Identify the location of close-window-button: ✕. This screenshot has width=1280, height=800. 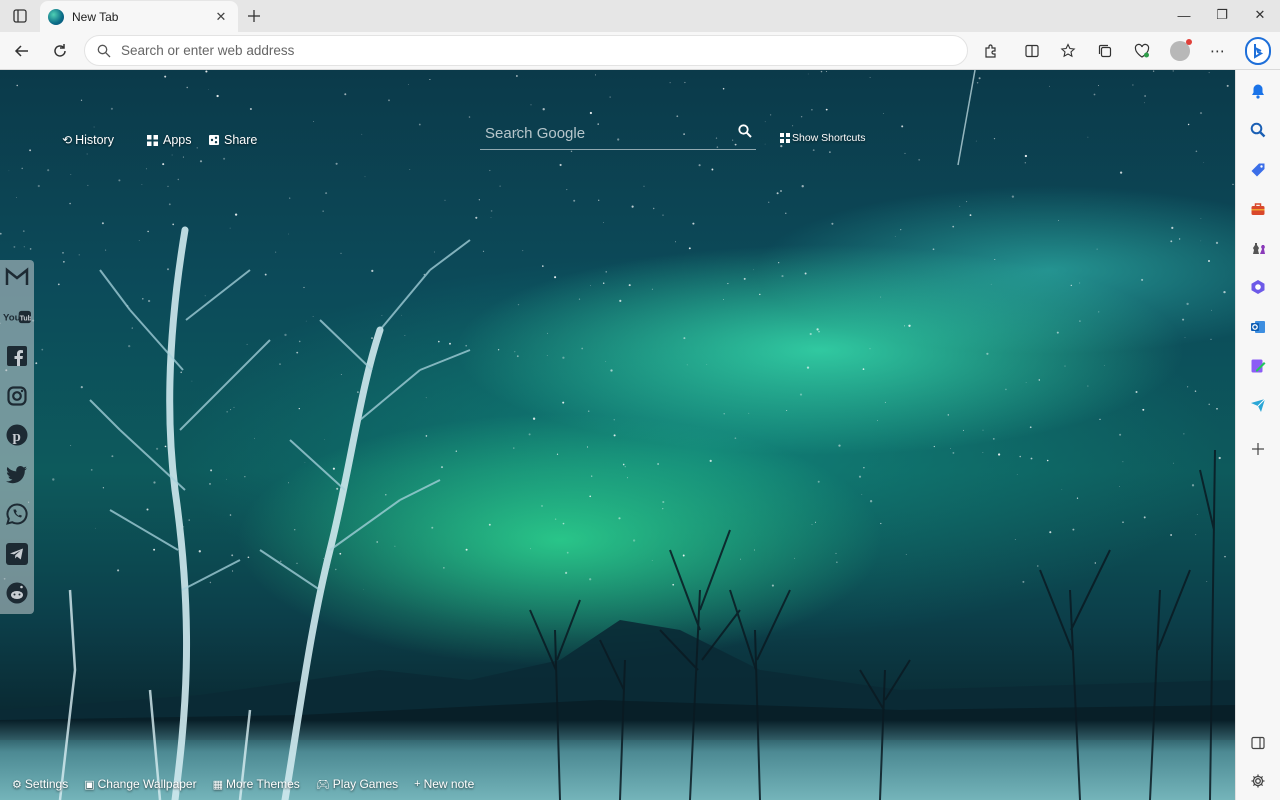
(1260, 15).